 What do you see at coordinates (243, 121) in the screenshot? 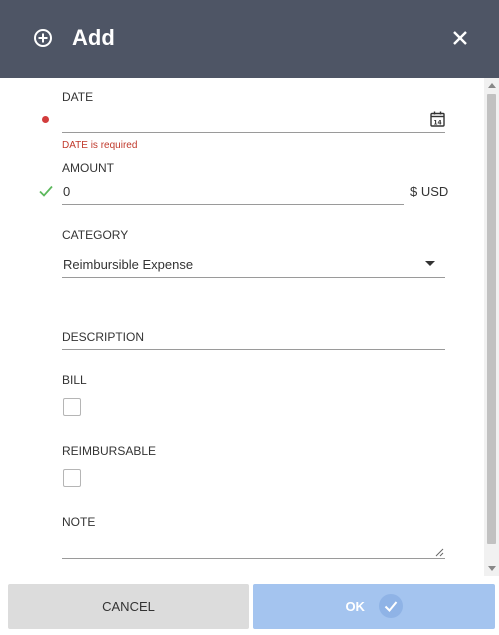
I see `date-input` at bounding box center [243, 121].